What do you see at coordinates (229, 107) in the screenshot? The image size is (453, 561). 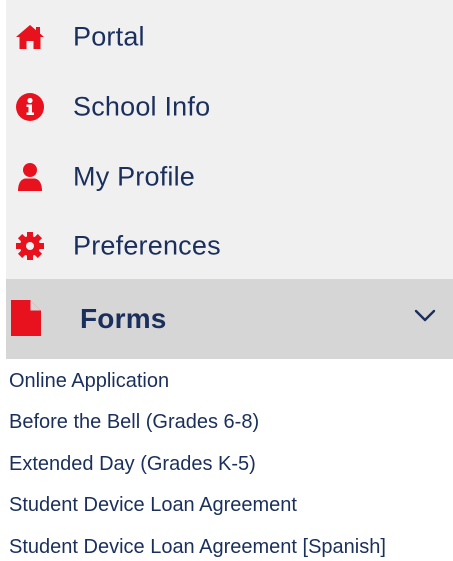 I see `menu-item-school-info: School Info` at bounding box center [229, 107].